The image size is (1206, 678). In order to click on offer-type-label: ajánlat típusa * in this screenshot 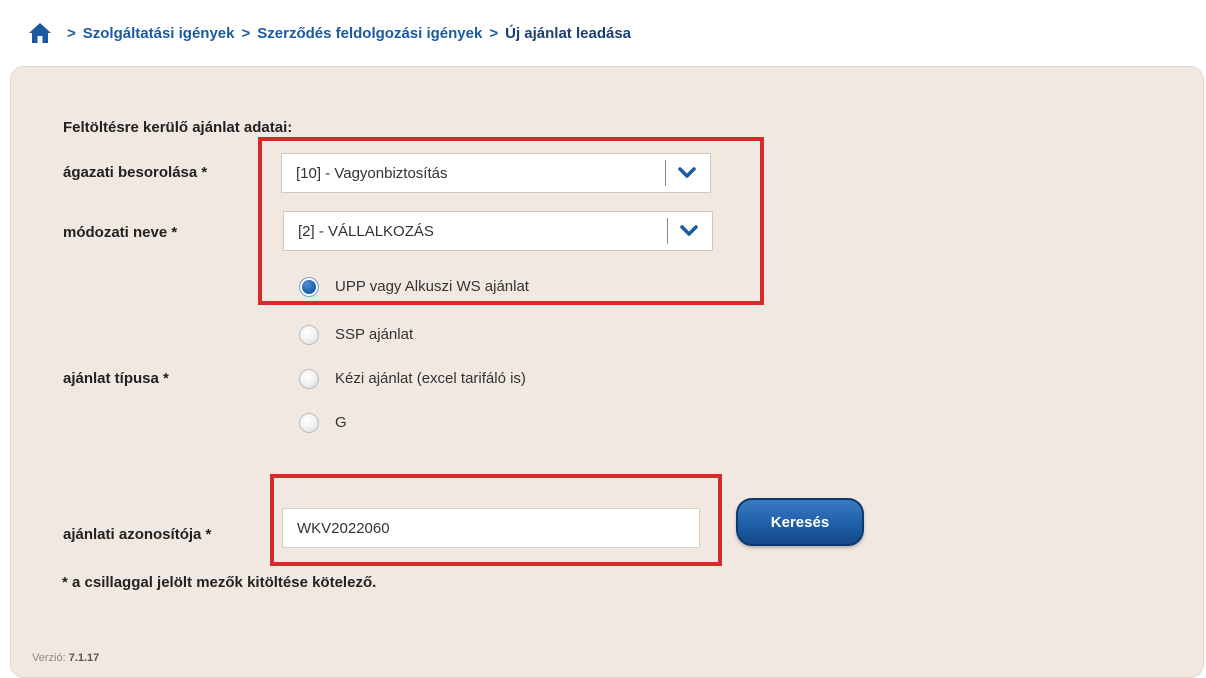, I will do `click(116, 378)`.